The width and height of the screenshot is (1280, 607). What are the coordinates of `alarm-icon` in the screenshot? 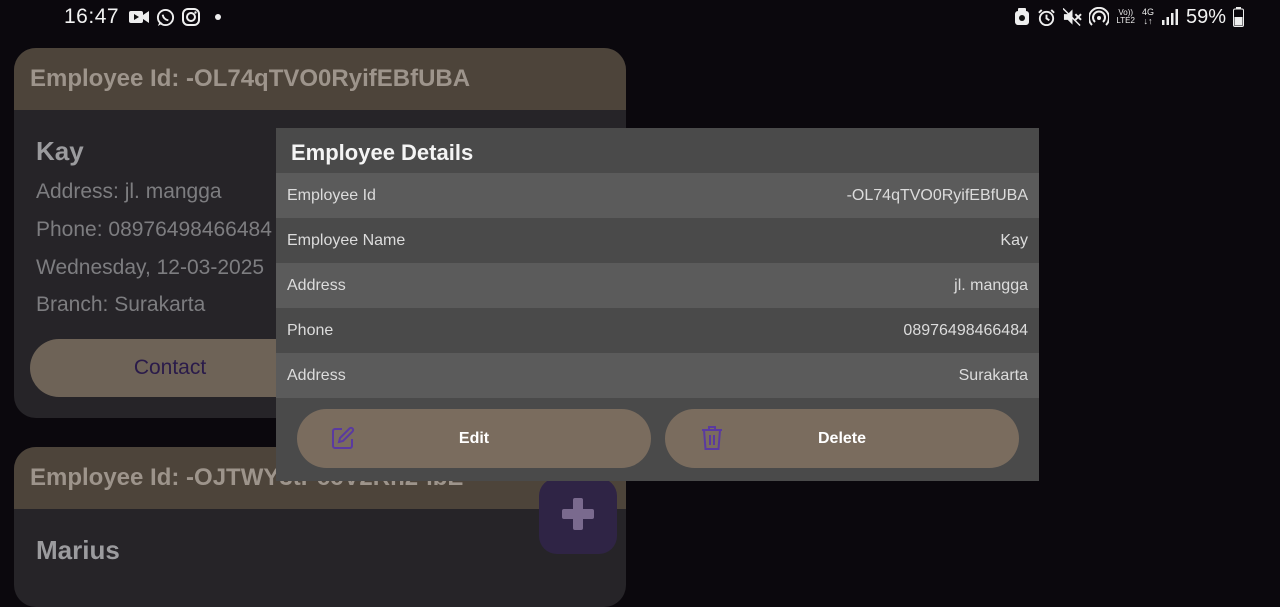 It's located at (1046, 17).